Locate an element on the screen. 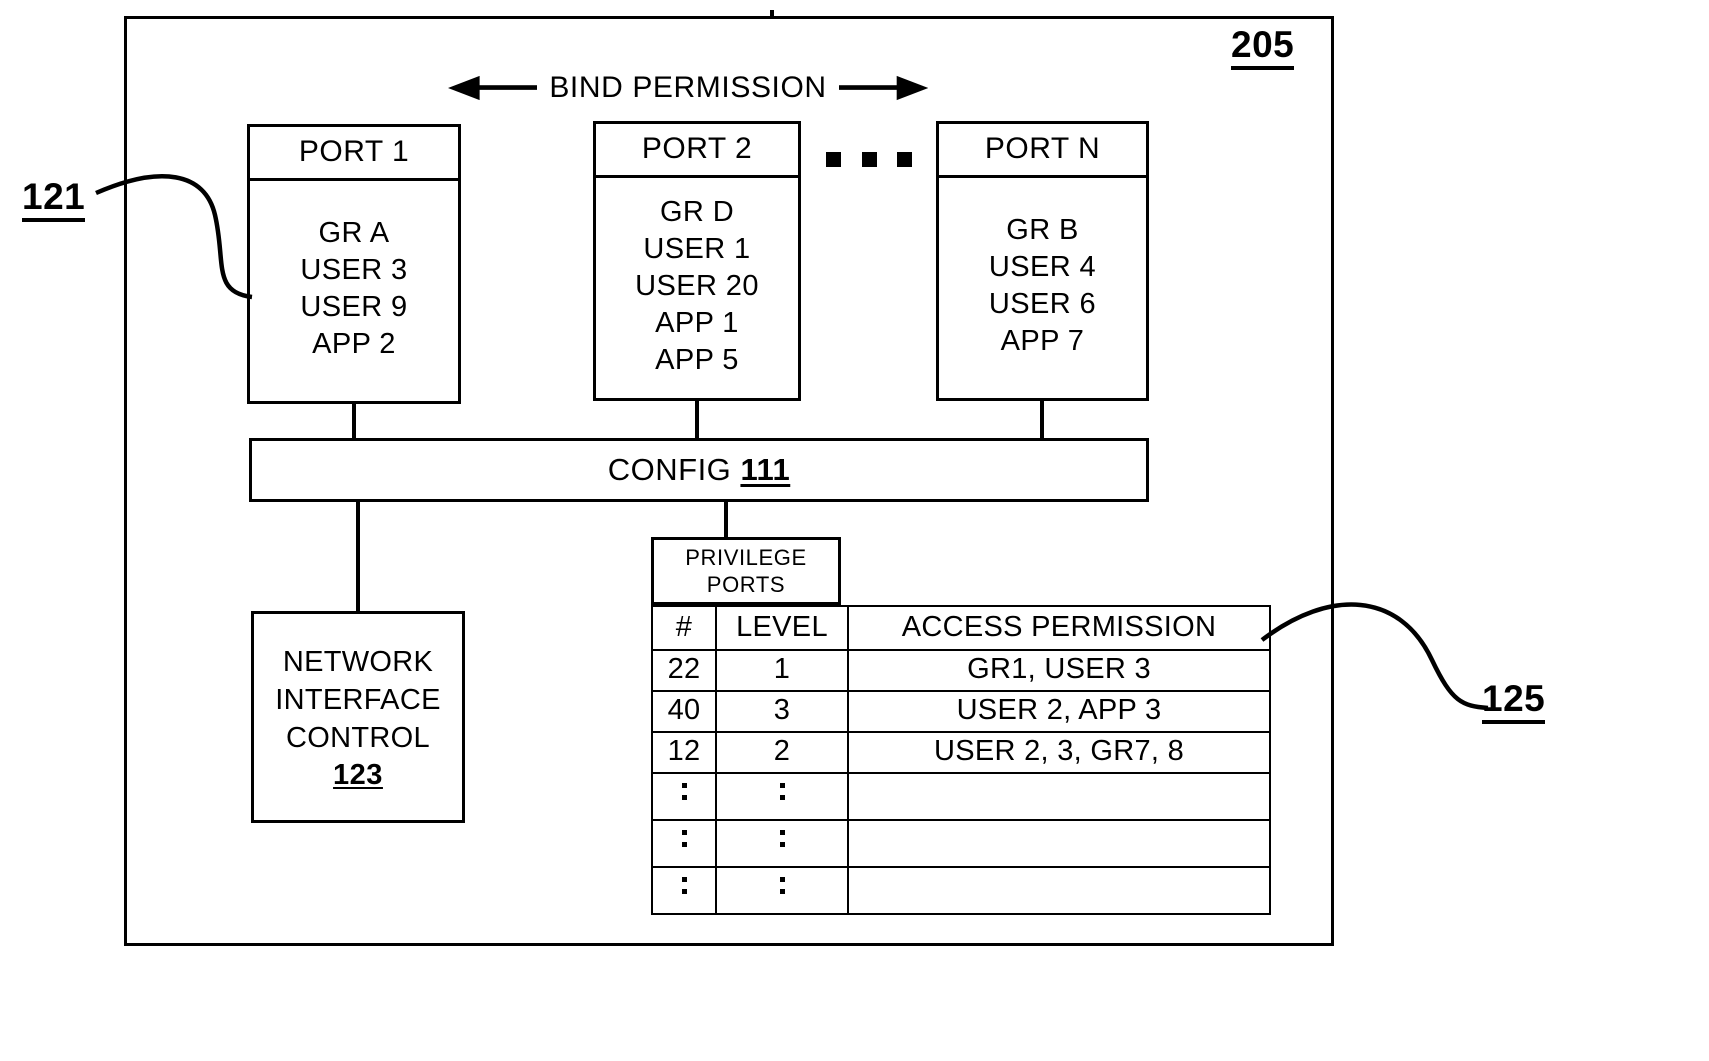 Image resolution: width=1709 pixels, height=1061 pixels. table-row: 12 2 USER 2, 3, GR7, 8 is located at coordinates (961, 752).